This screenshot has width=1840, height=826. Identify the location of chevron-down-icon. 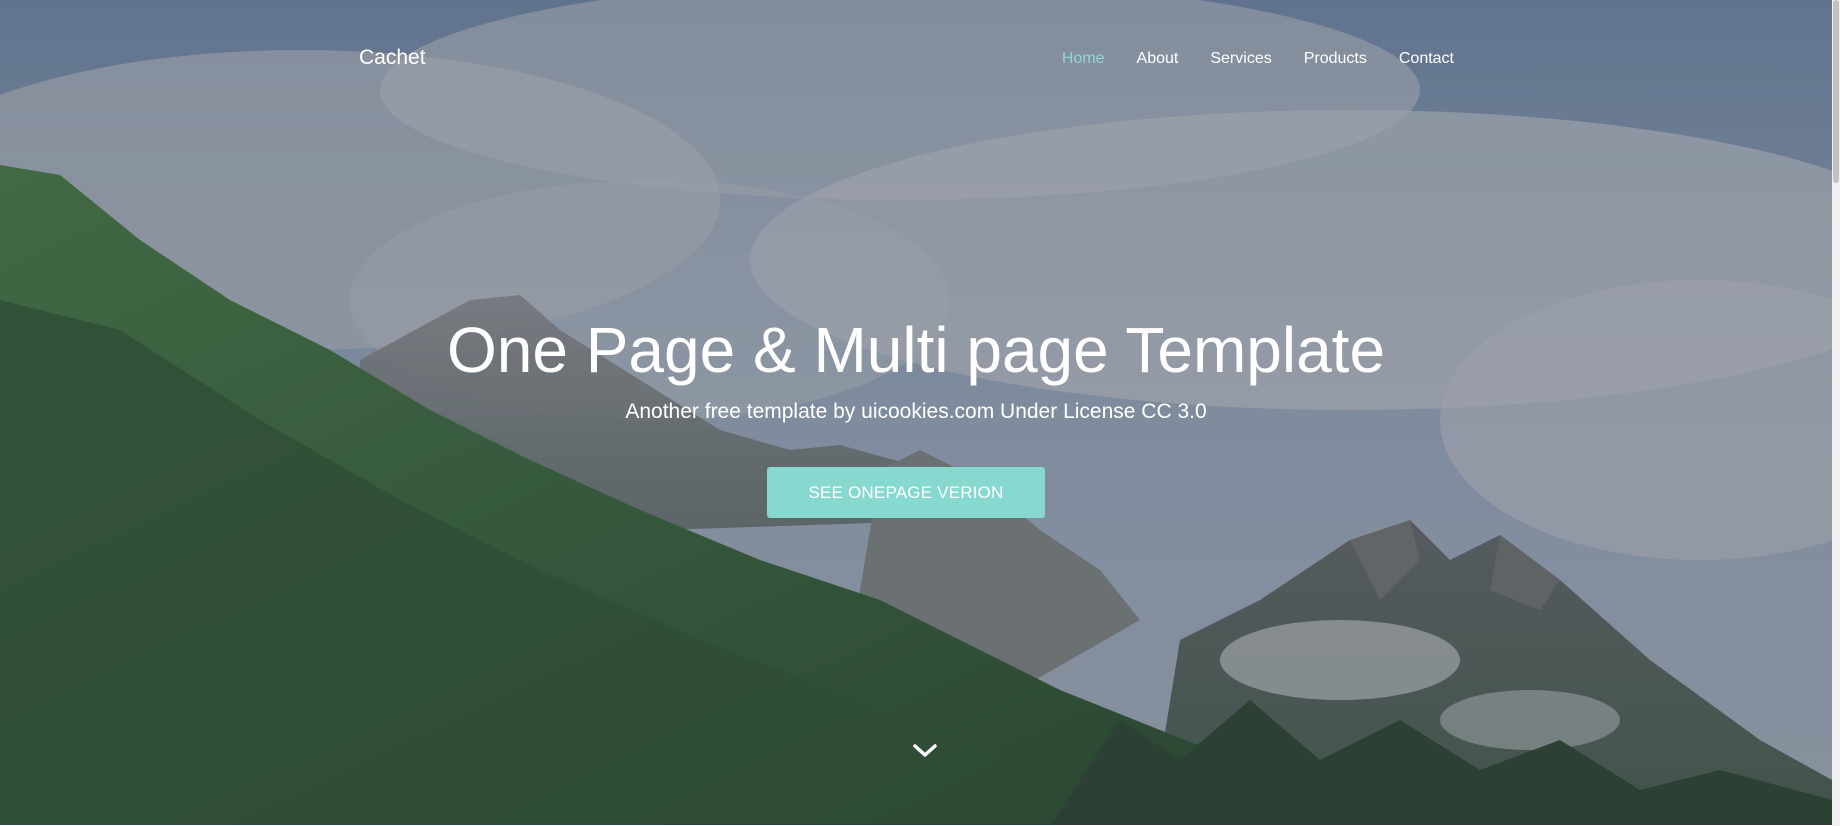
(925, 751).